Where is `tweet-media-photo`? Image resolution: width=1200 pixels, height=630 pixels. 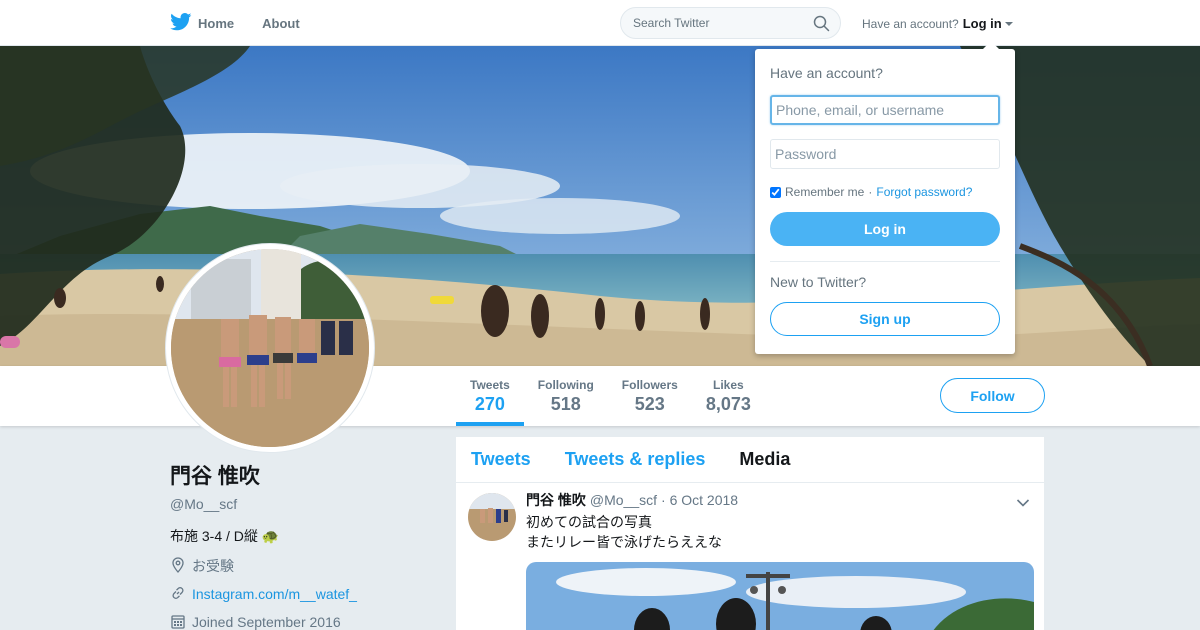
tweet-media-photo is located at coordinates (780, 596).